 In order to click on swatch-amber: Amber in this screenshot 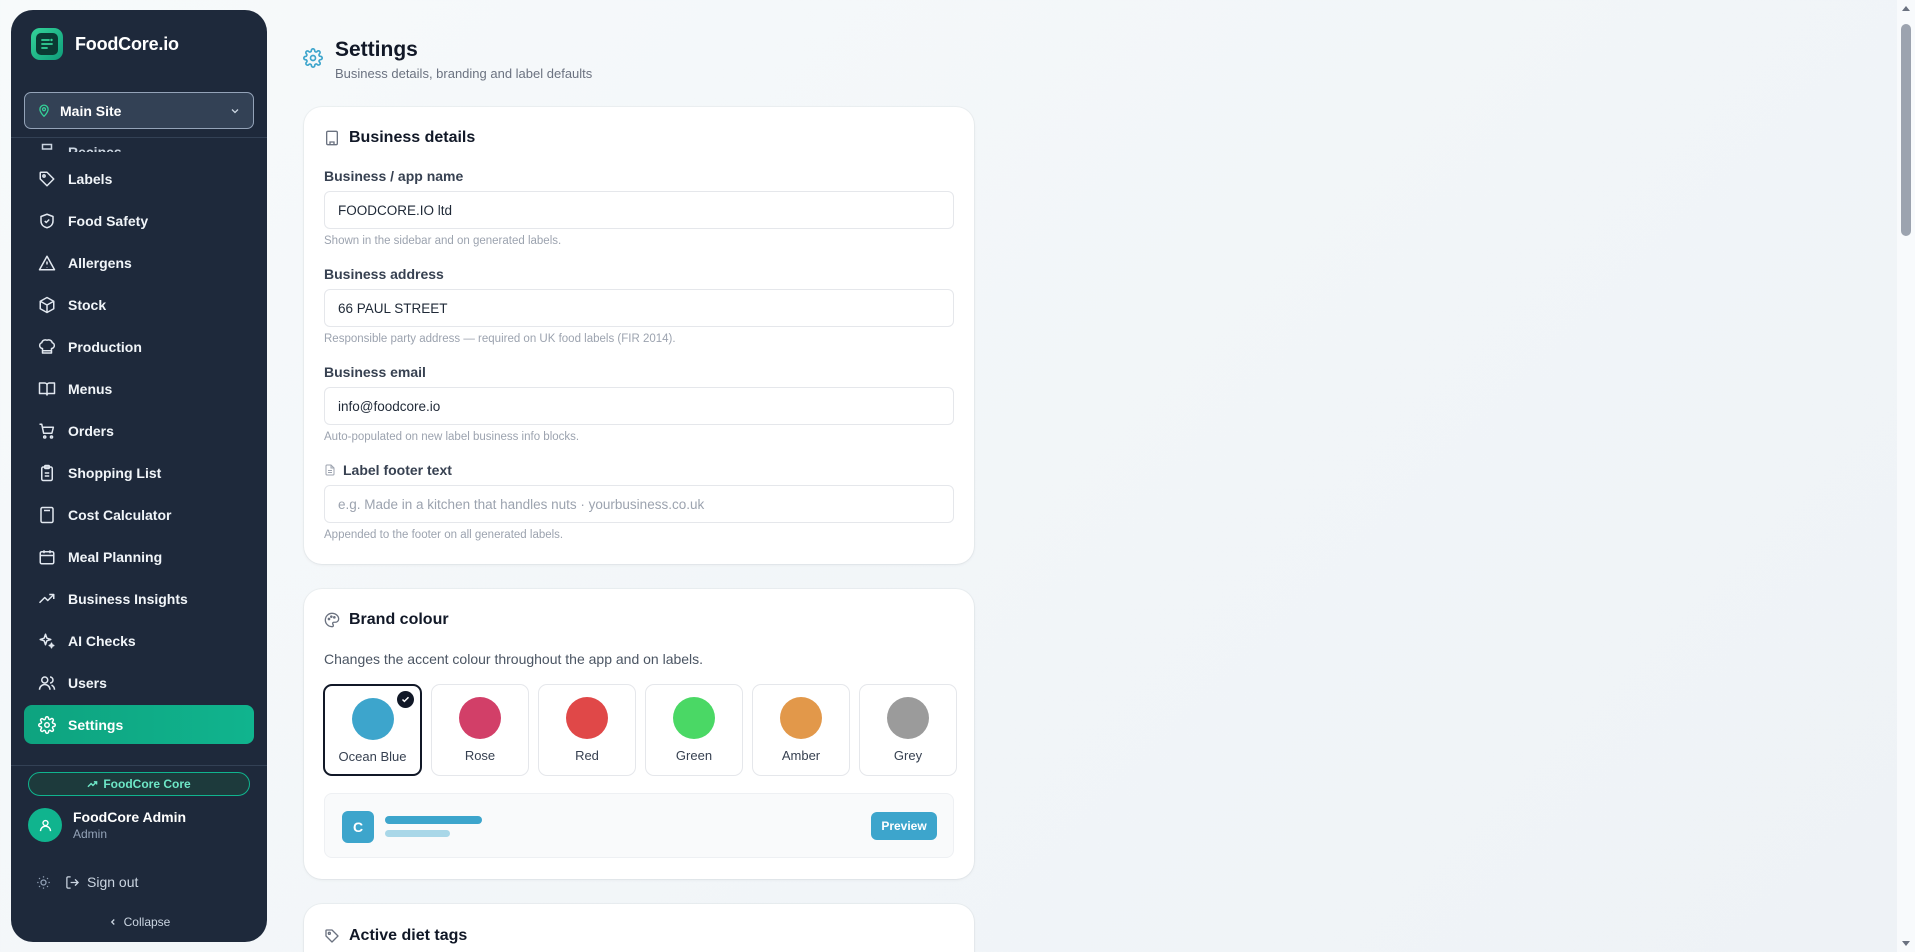, I will do `click(801, 730)`.